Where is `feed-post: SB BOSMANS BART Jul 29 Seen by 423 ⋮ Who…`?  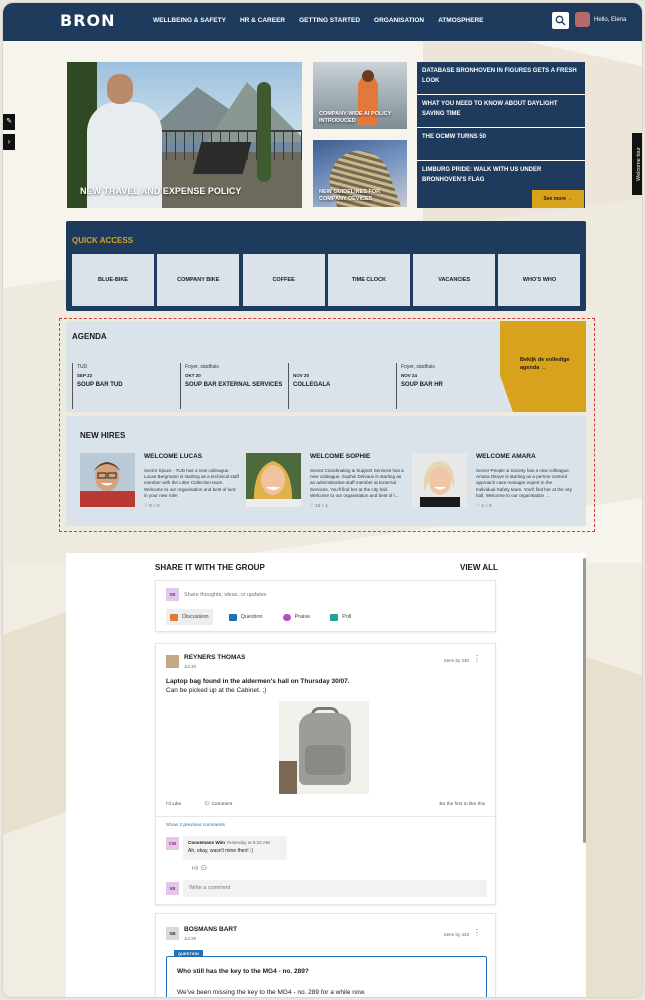
feed-post: SB BOSMANS BART Jul 29 Seen by 423 ⋮ Who… is located at coordinates (325, 955).